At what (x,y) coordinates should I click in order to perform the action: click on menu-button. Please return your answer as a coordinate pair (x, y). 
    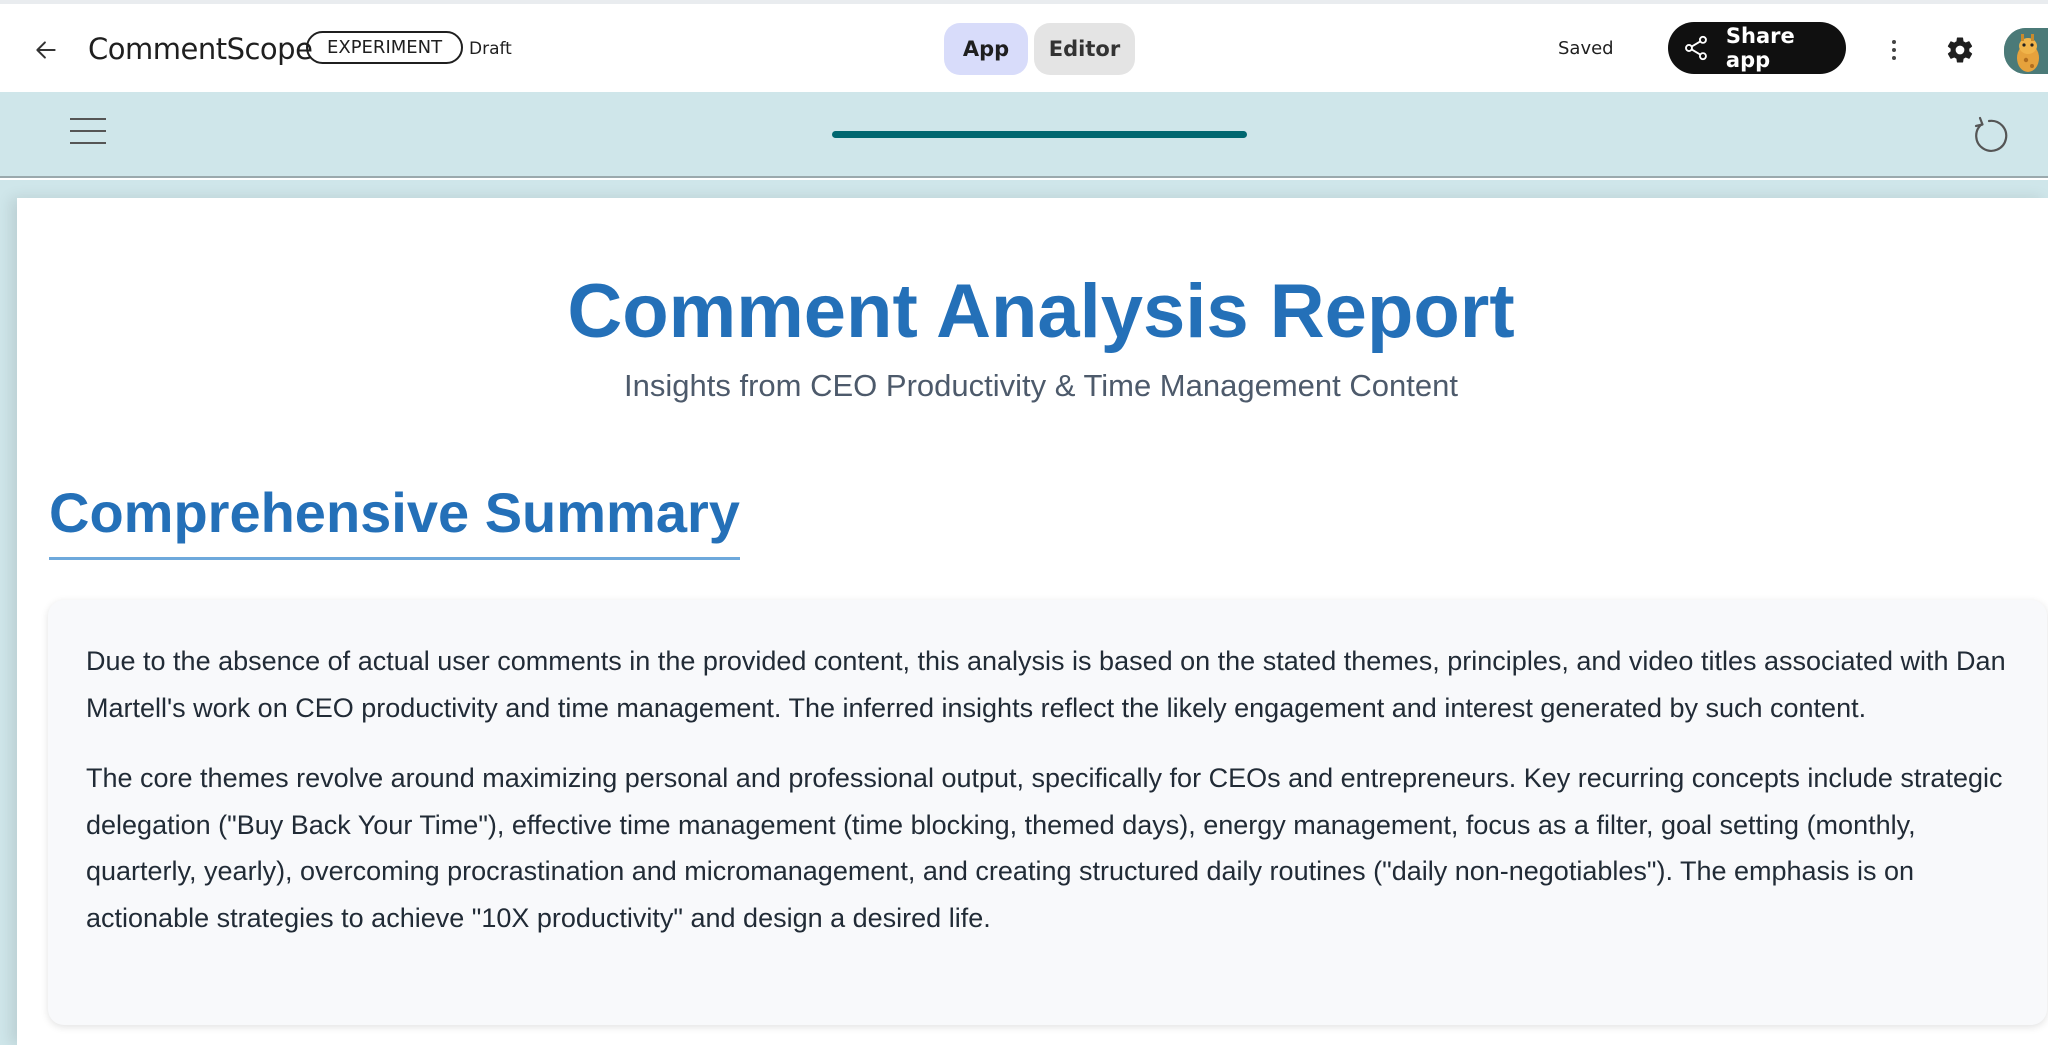
    Looking at the image, I should click on (88, 133).